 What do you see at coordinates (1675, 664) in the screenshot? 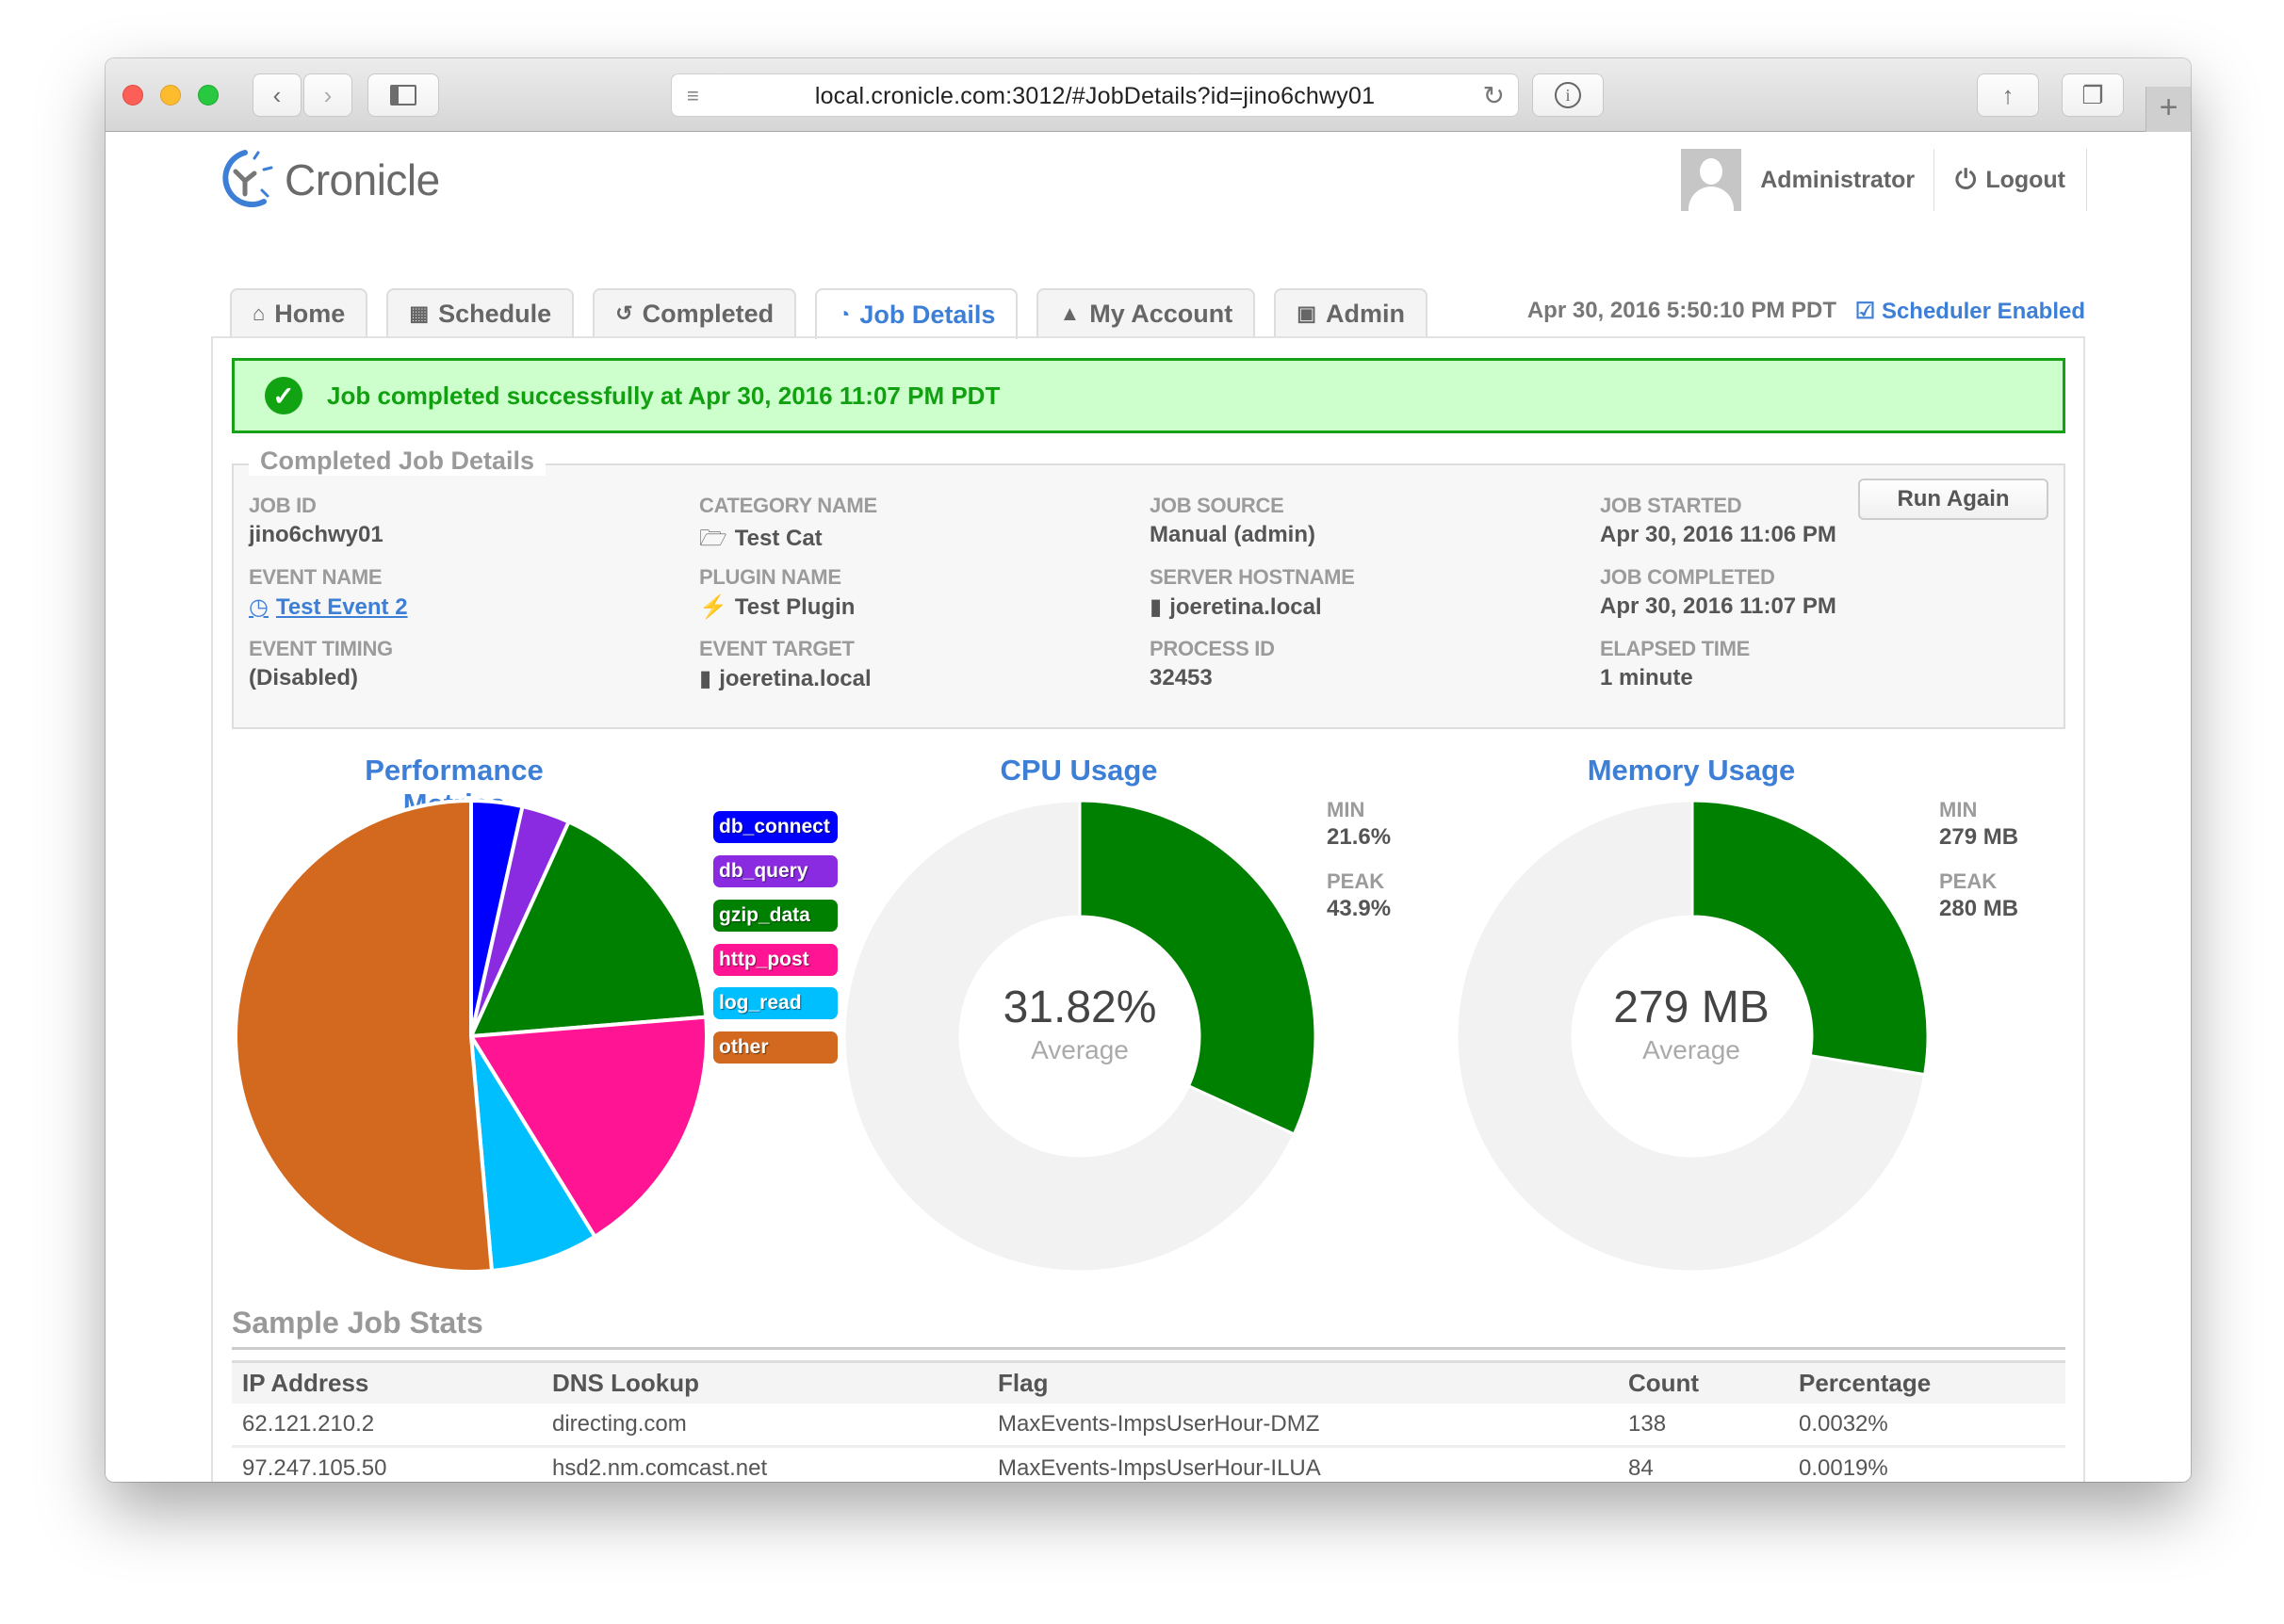
I see `field-elapsed-time: ELAPSED TIME 1 minute` at bounding box center [1675, 664].